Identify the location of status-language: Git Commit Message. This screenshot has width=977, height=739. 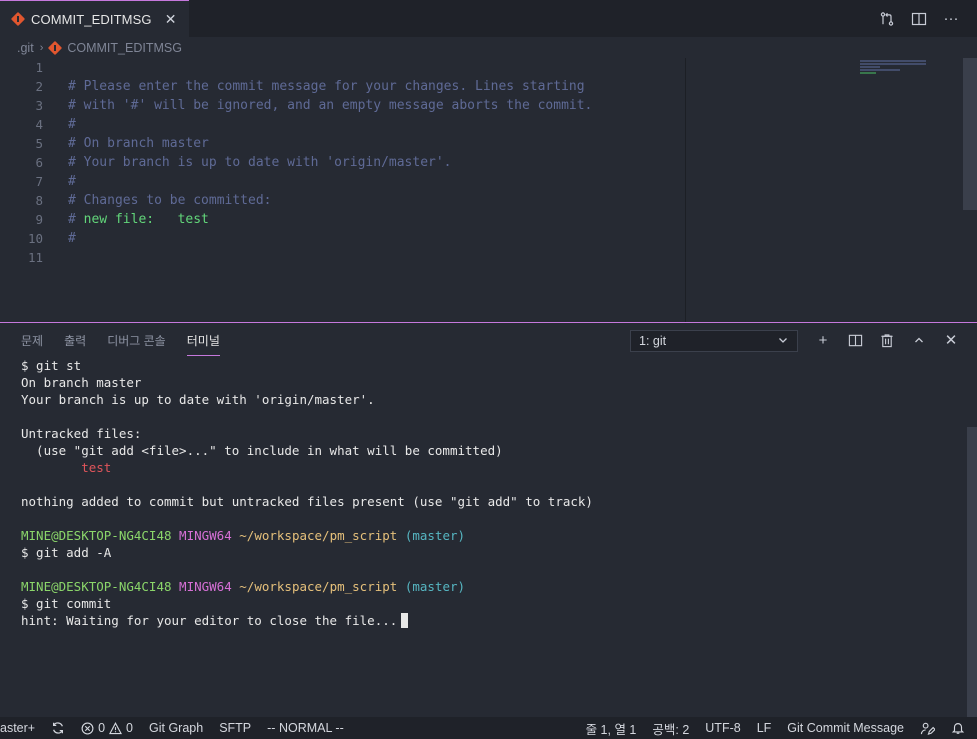
(845, 728).